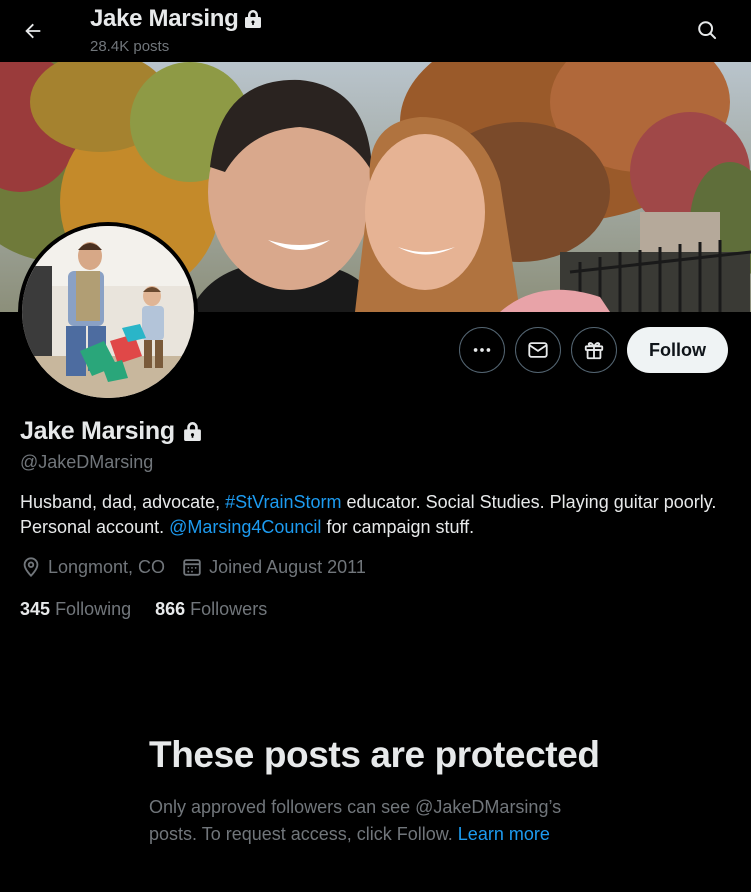 The image size is (751, 892). What do you see at coordinates (192, 567) in the screenshot?
I see `calendar-icon` at bounding box center [192, 567].